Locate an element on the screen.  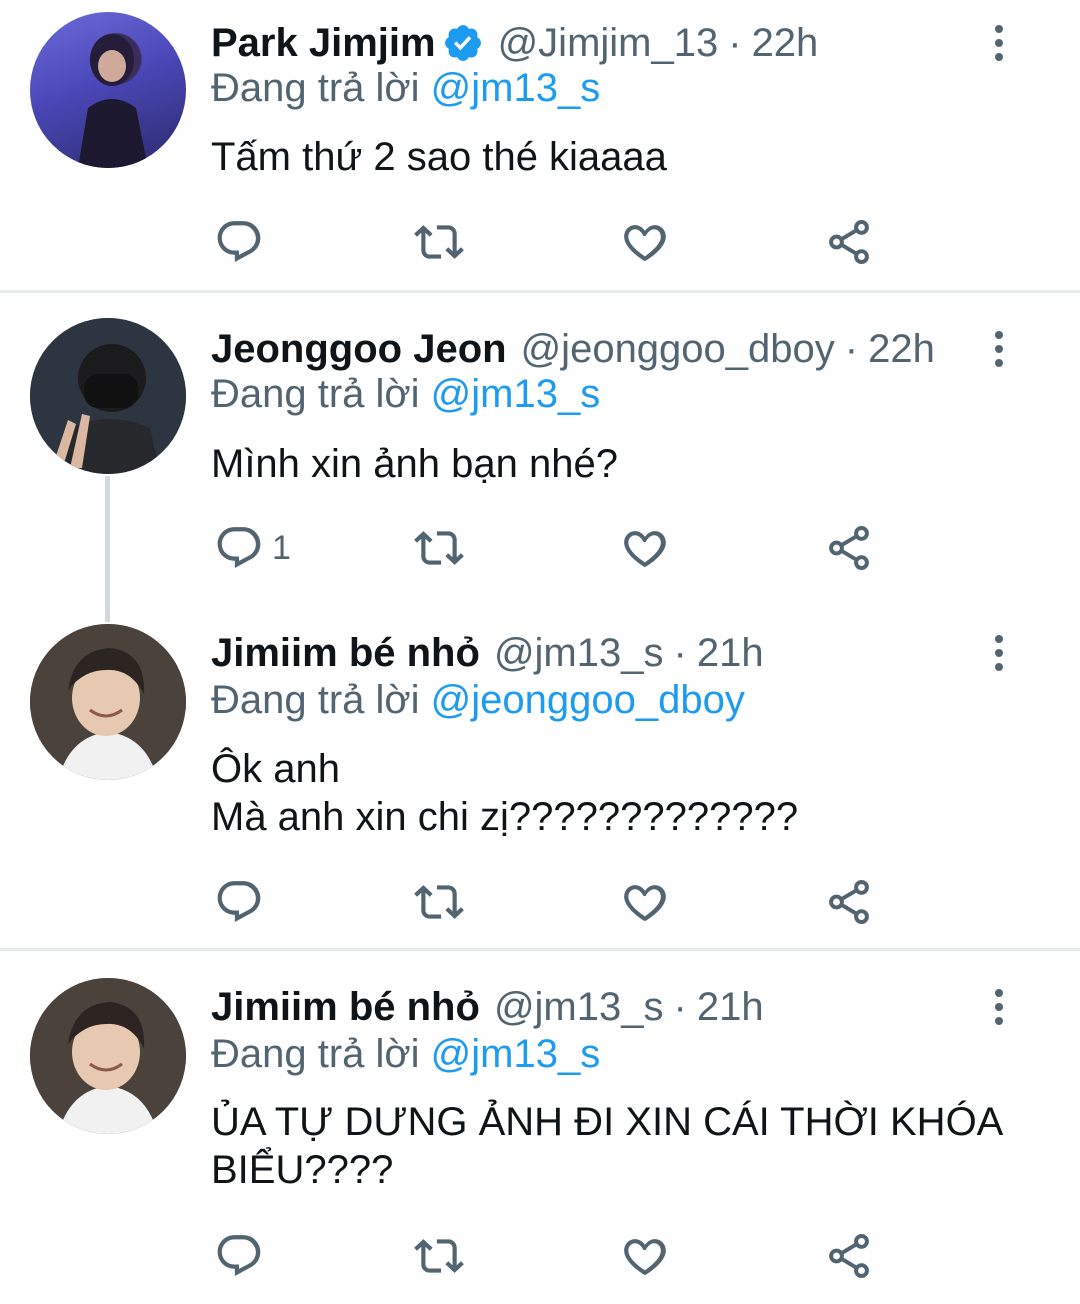
display-name: Park Jimjim is located at coordinates (323, 43).